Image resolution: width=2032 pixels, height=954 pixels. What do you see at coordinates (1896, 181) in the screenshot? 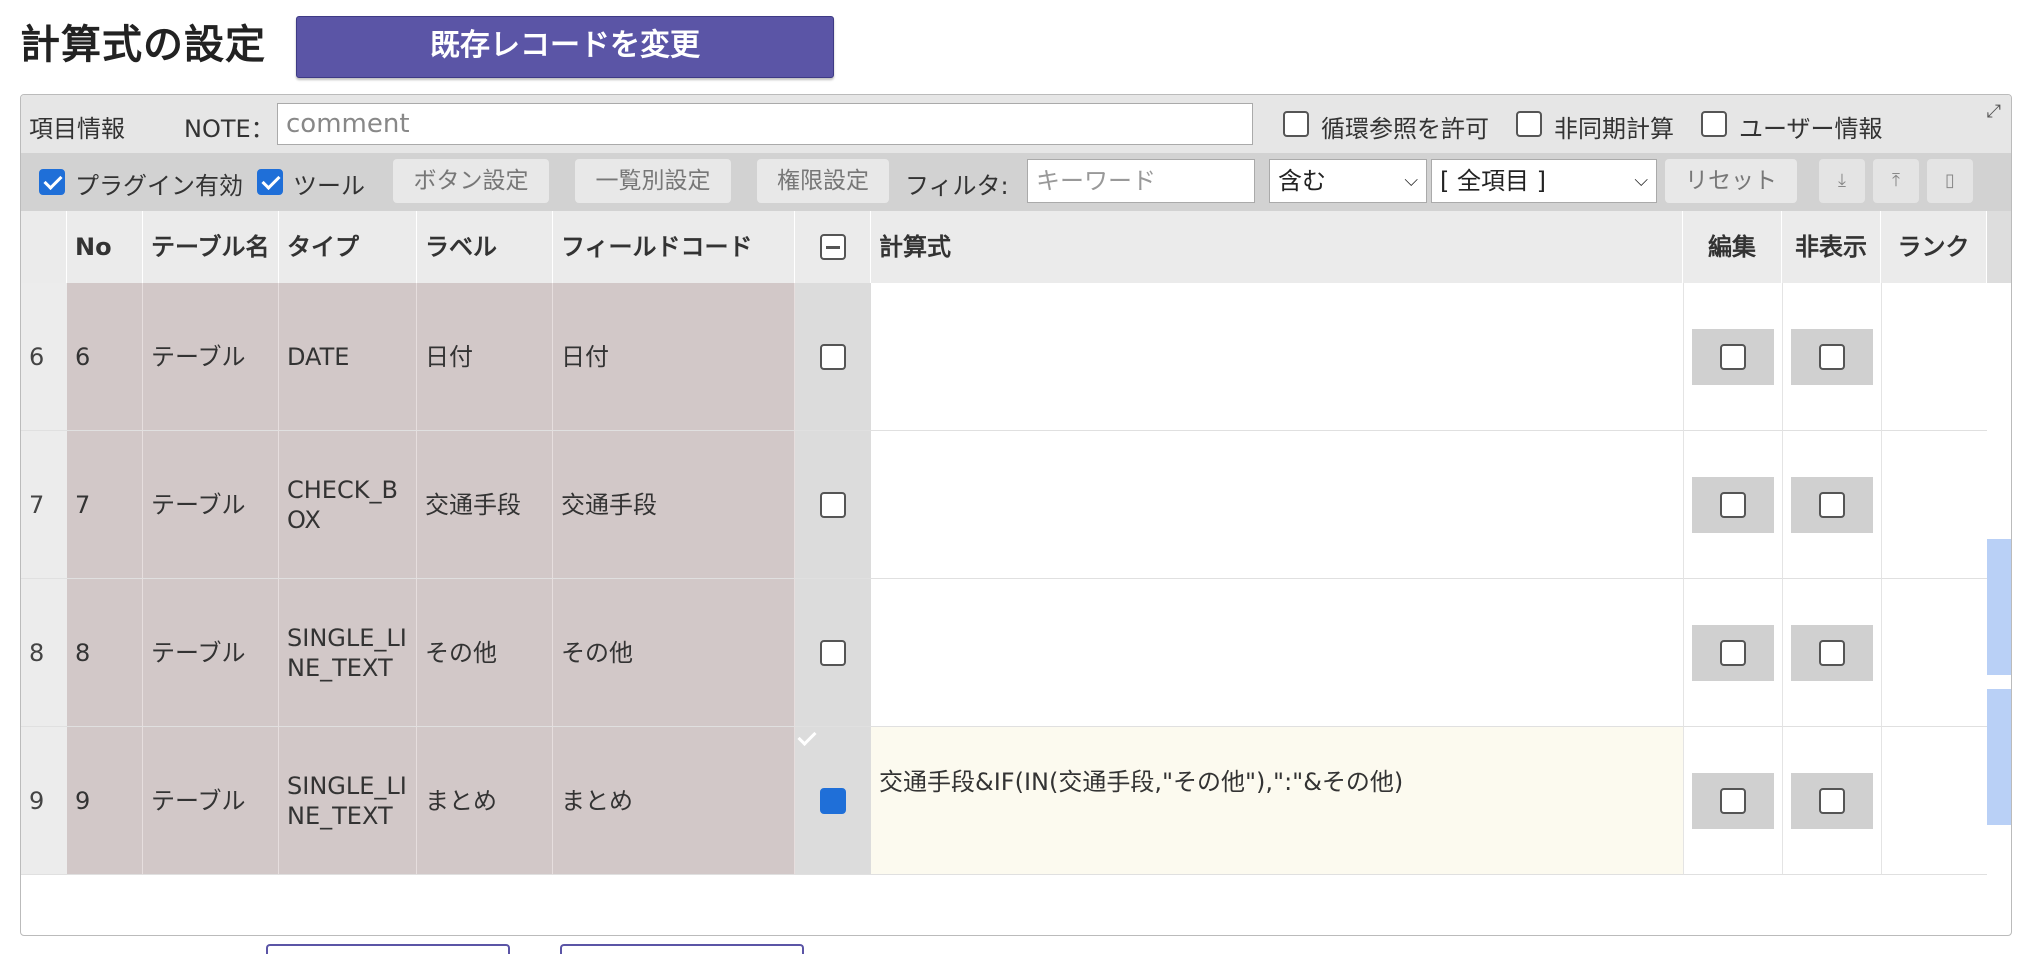
I see `upload-icon: ⤒` at bounding box center [1896, 181].